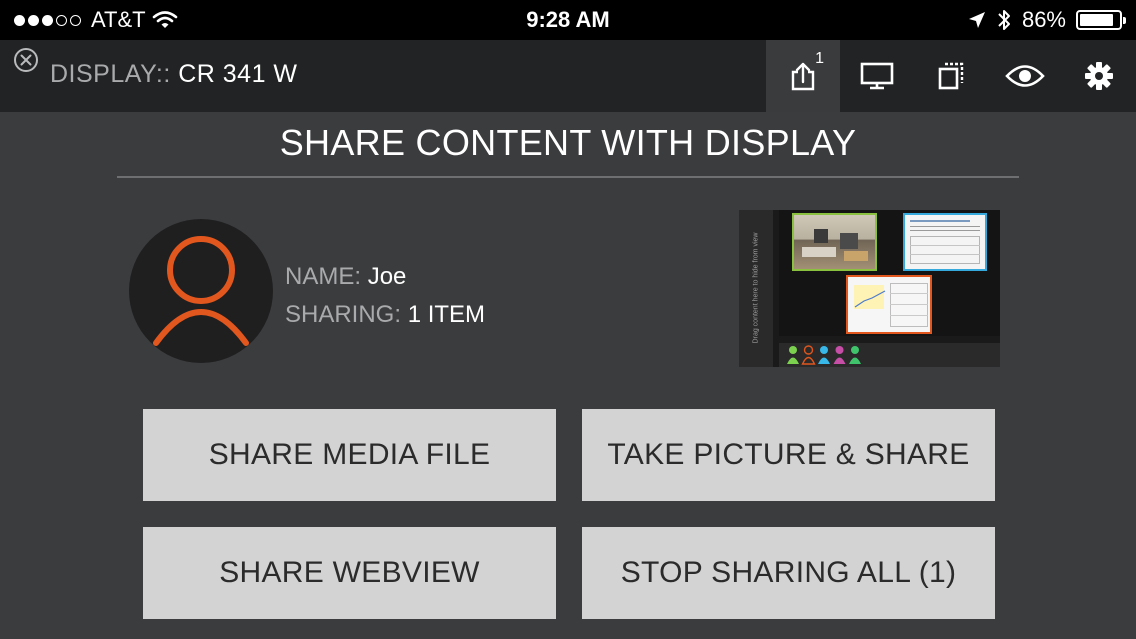 The height and width of the screenshot is (639, 1136). What do you see at coordinates (238, 74) in the screenshot?
I see `display-name: CR 341 W` at bounding box center [238, 74].